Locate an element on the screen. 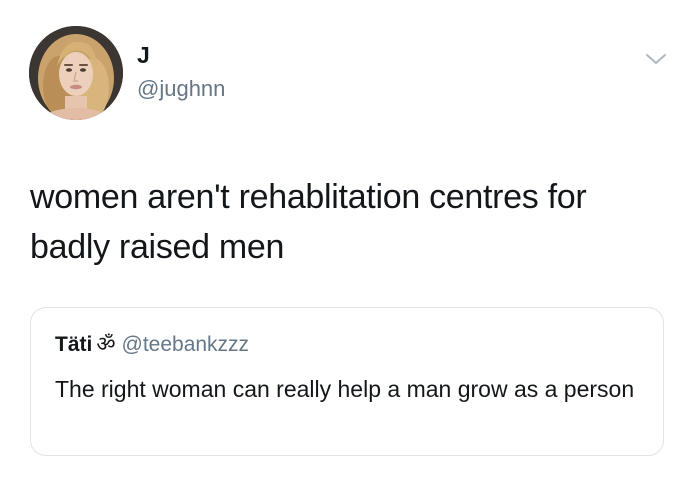 This screenshot has height=483, width=700. display-name: J is located at coordinates (181, 55).